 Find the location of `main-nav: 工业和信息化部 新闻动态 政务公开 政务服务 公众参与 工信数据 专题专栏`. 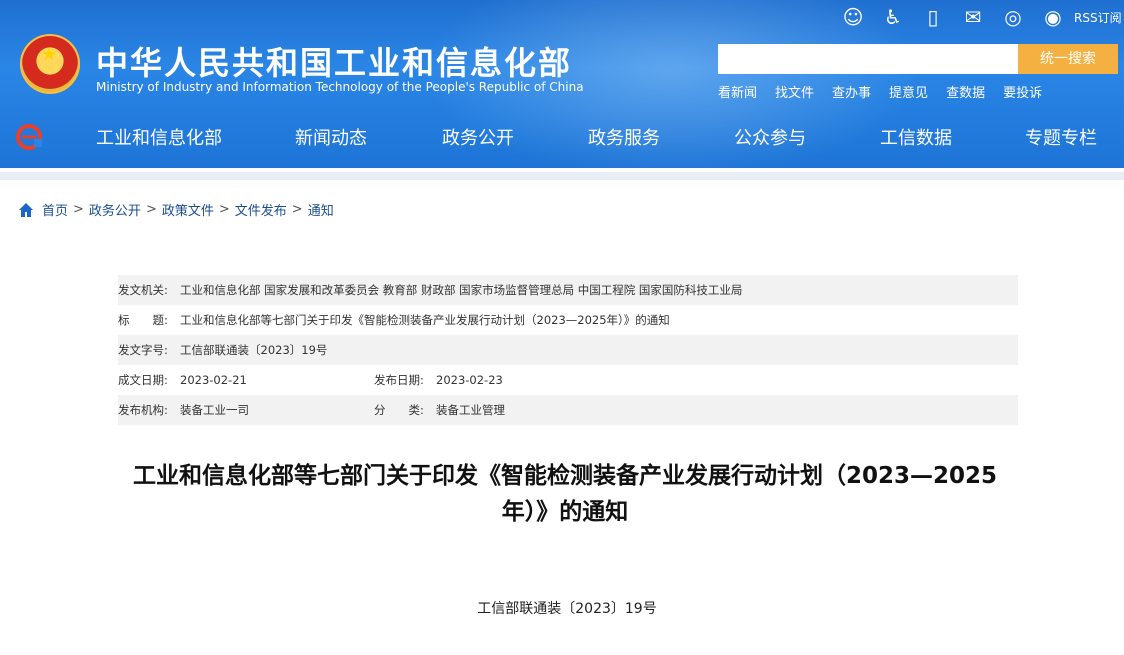

main-nav: 工业和信息化部 新闻动态 政务公开 政务服务 公众参与 工信数据 专题专栏 is located at coordinates (562, 137).